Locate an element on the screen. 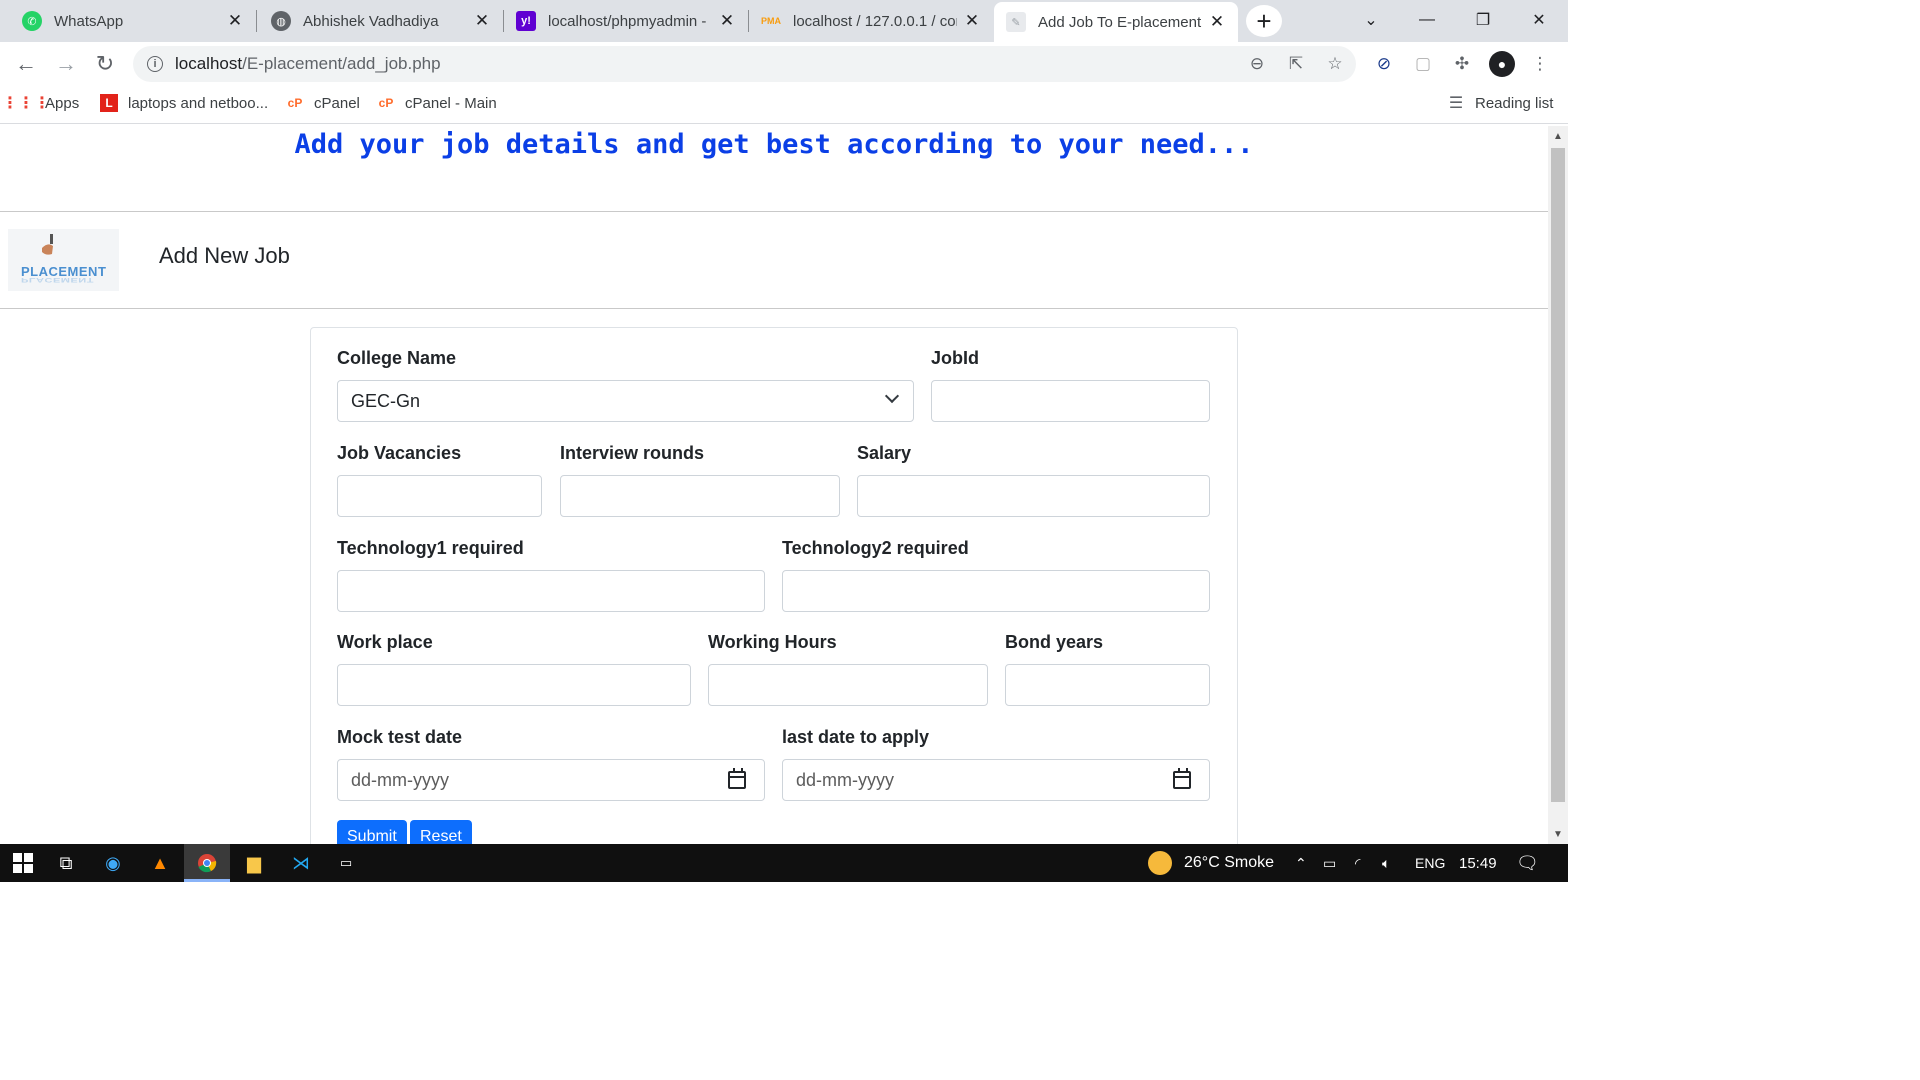  clock: 15:49 is located at coordinates (1478, 863).